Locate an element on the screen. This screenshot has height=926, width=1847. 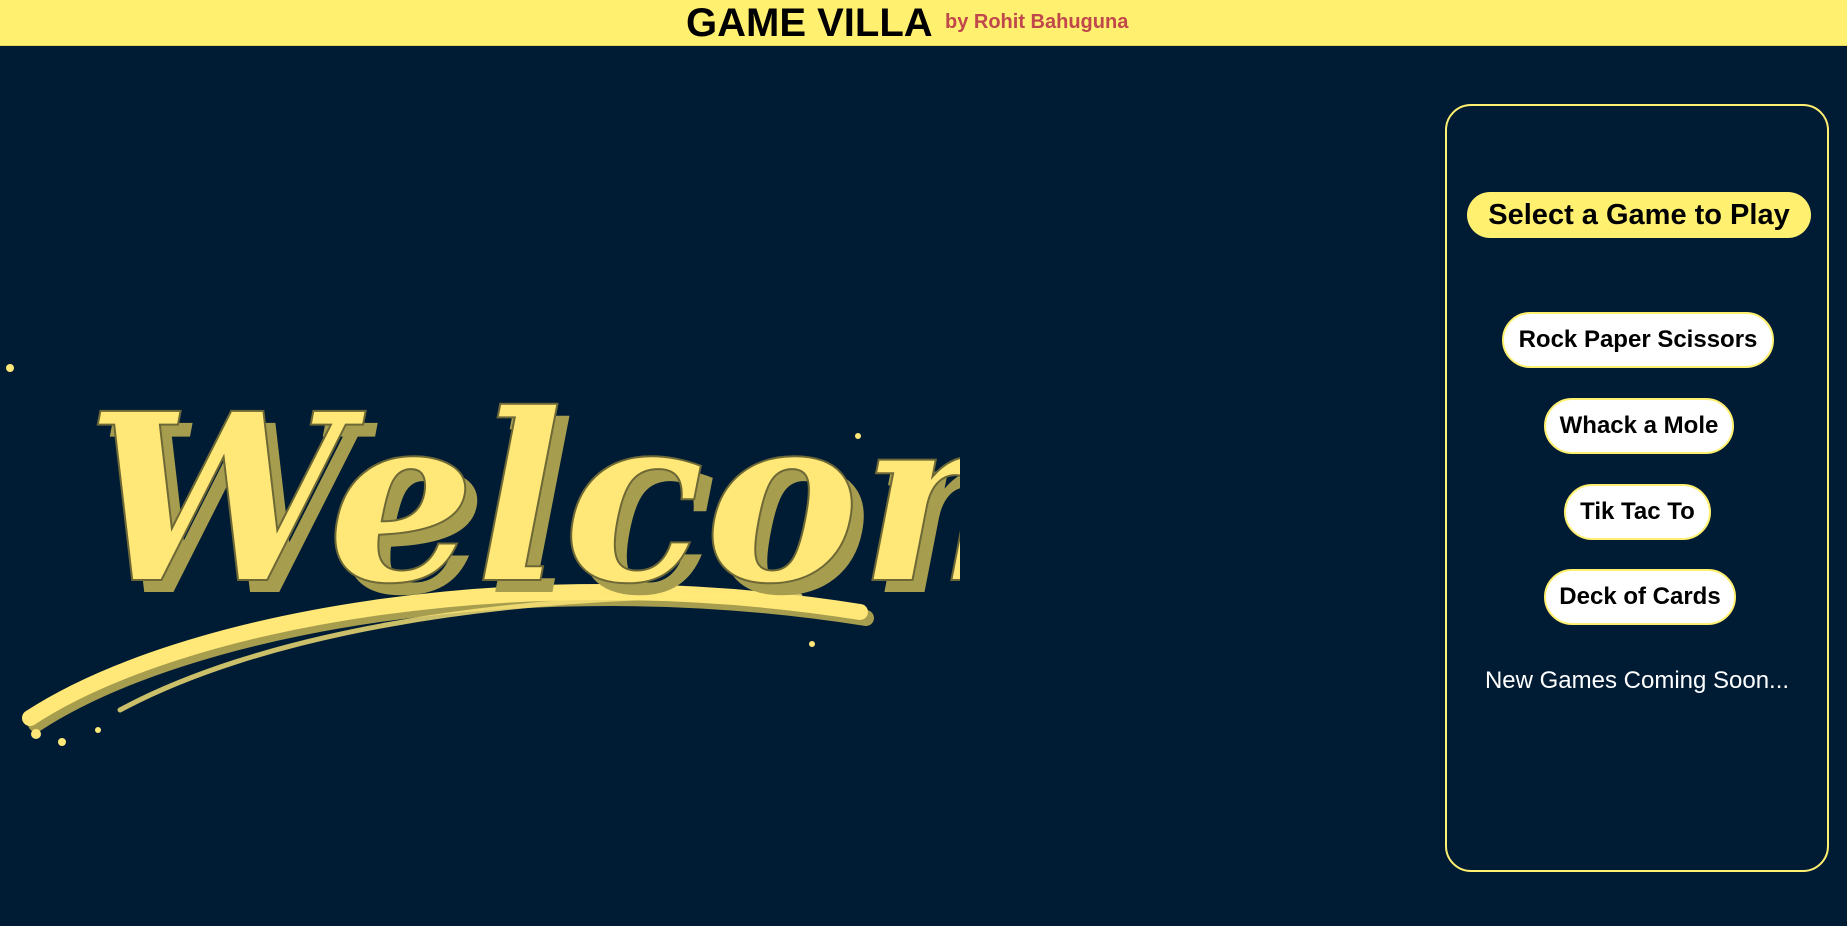
top-header-bar: GAME VILLA by Rohit Bahuguna is located at coordinates (923, 23).